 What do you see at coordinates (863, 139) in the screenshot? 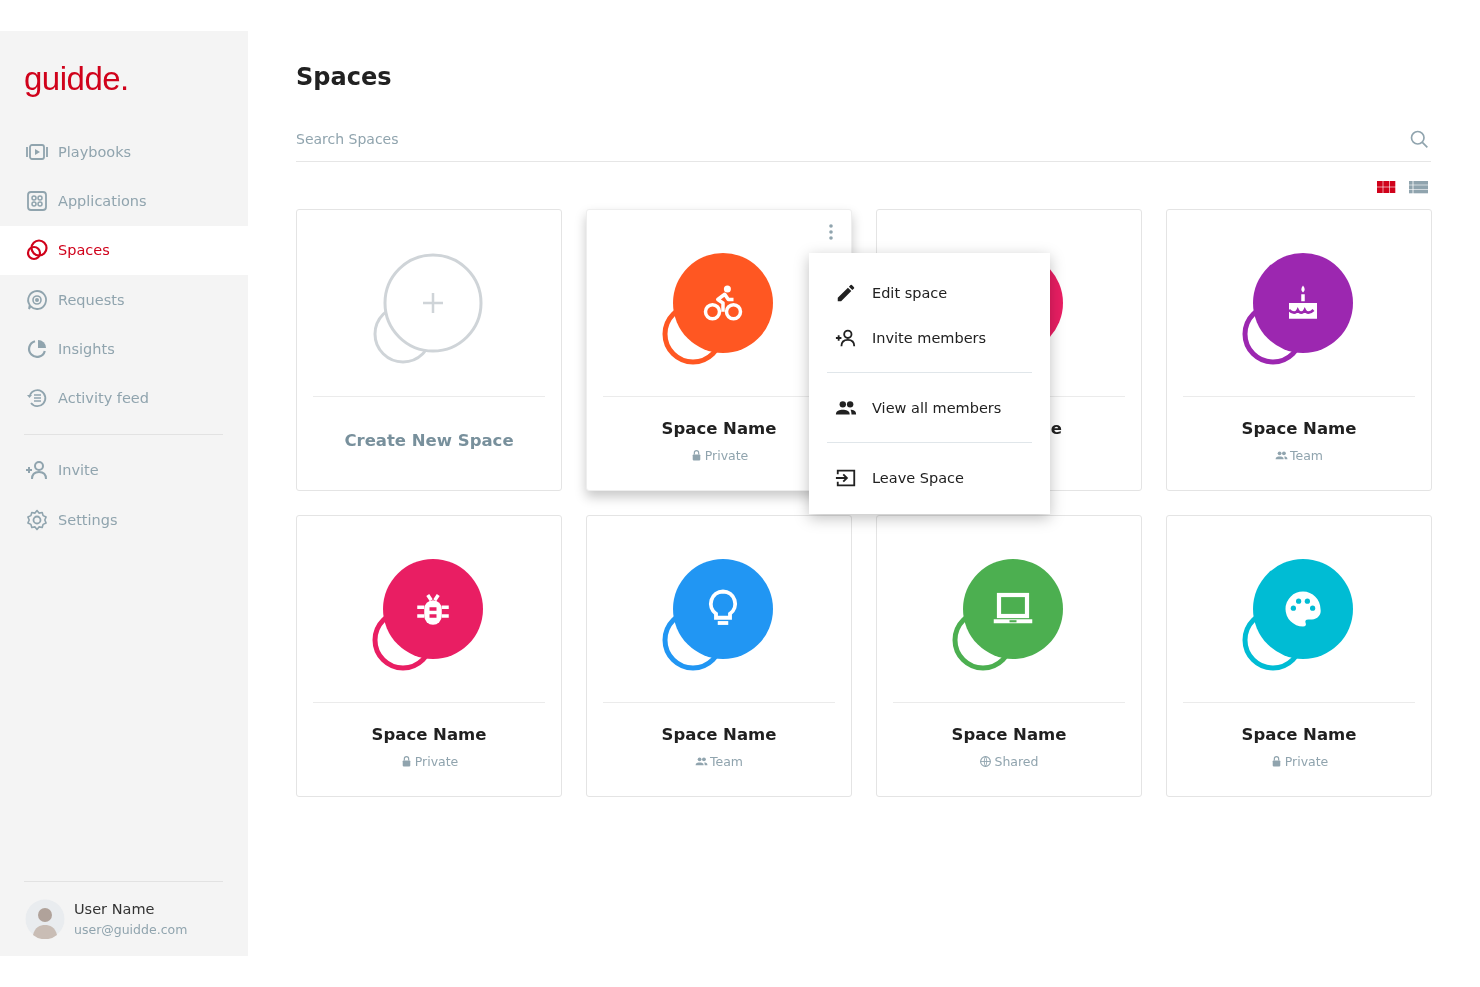
I see `search-field: Search Spaces` at bounding box center [863, 139].